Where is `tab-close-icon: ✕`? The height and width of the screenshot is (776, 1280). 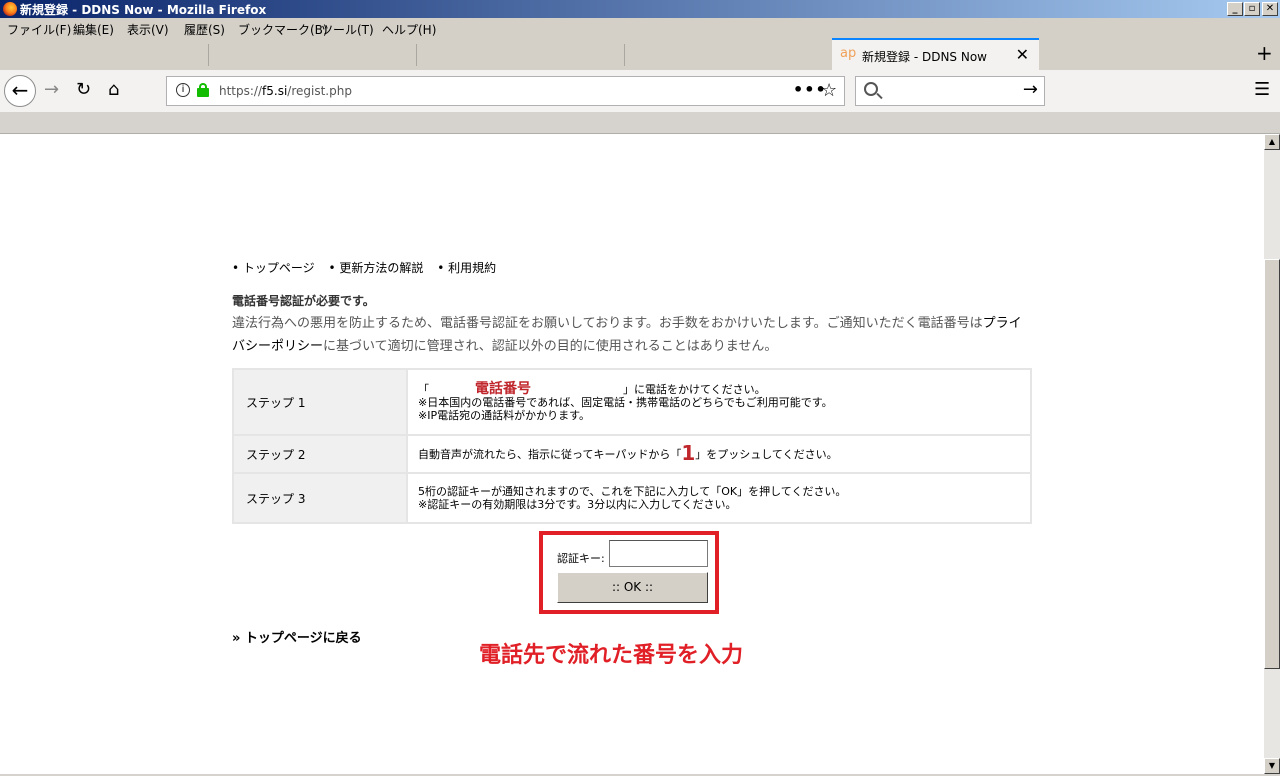 tab-close-icon: ✕ is located at coordinates (1022, 54).